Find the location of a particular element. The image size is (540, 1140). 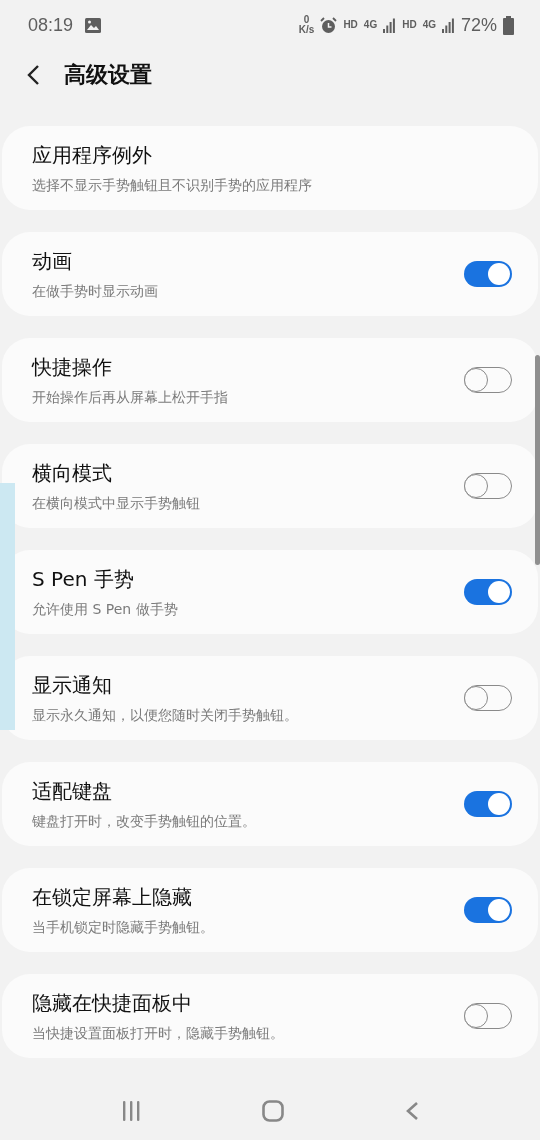

setting-description: 开始操作后再从屏幕上松开手指 is located at coordinates (130, 397).